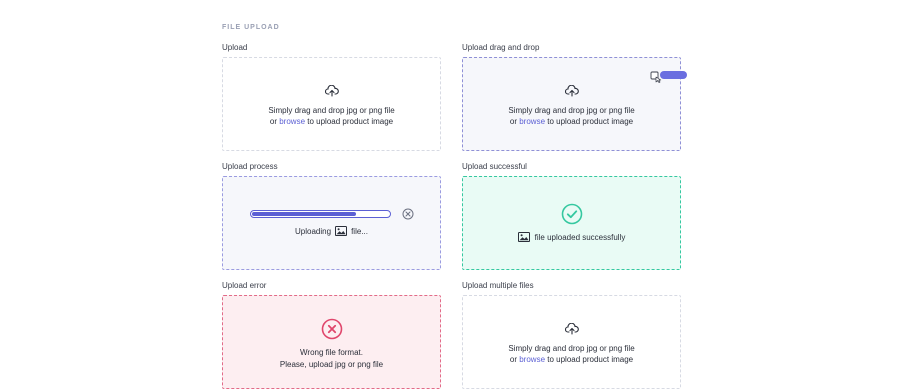 The image size is (900, 389). I want to click on error-label: Upload error, so click(244, 285).